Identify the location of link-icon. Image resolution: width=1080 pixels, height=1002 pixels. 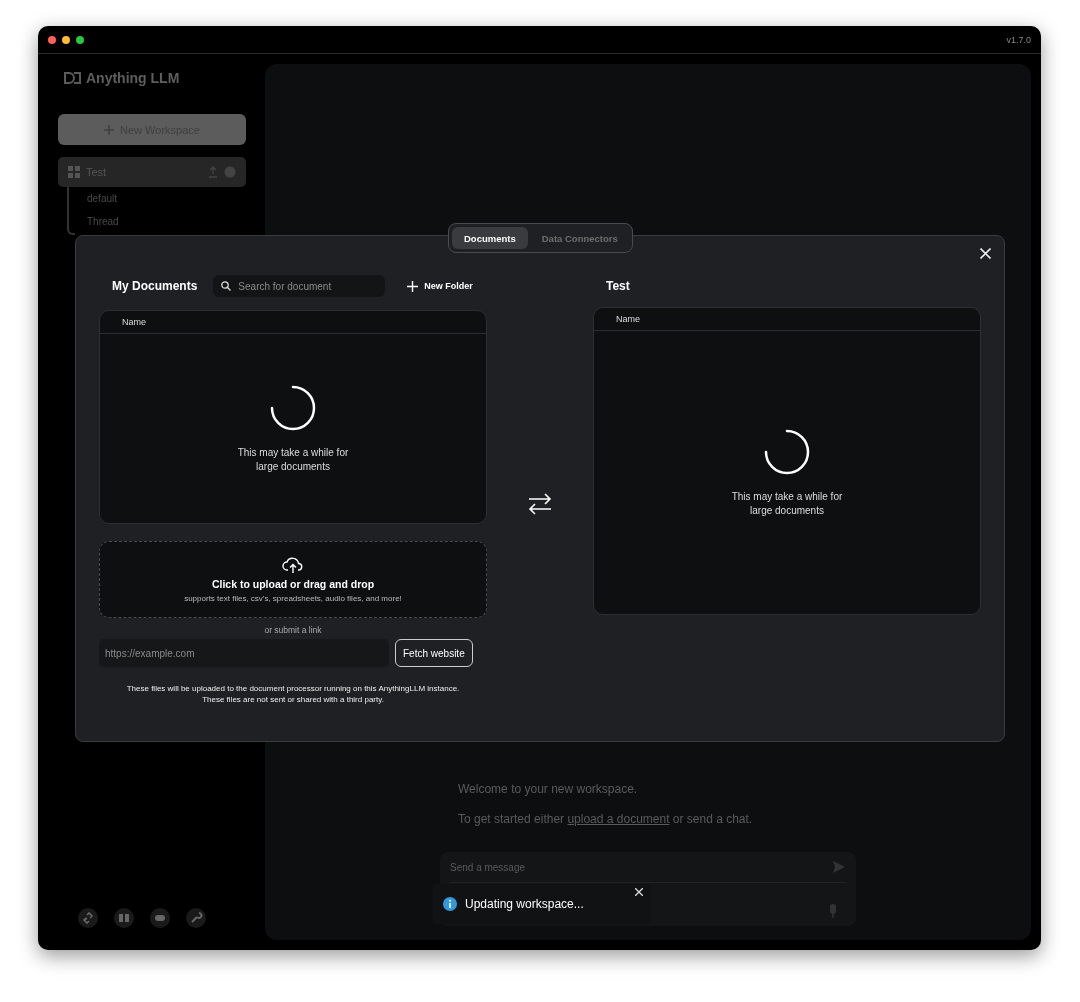
(88, 918).